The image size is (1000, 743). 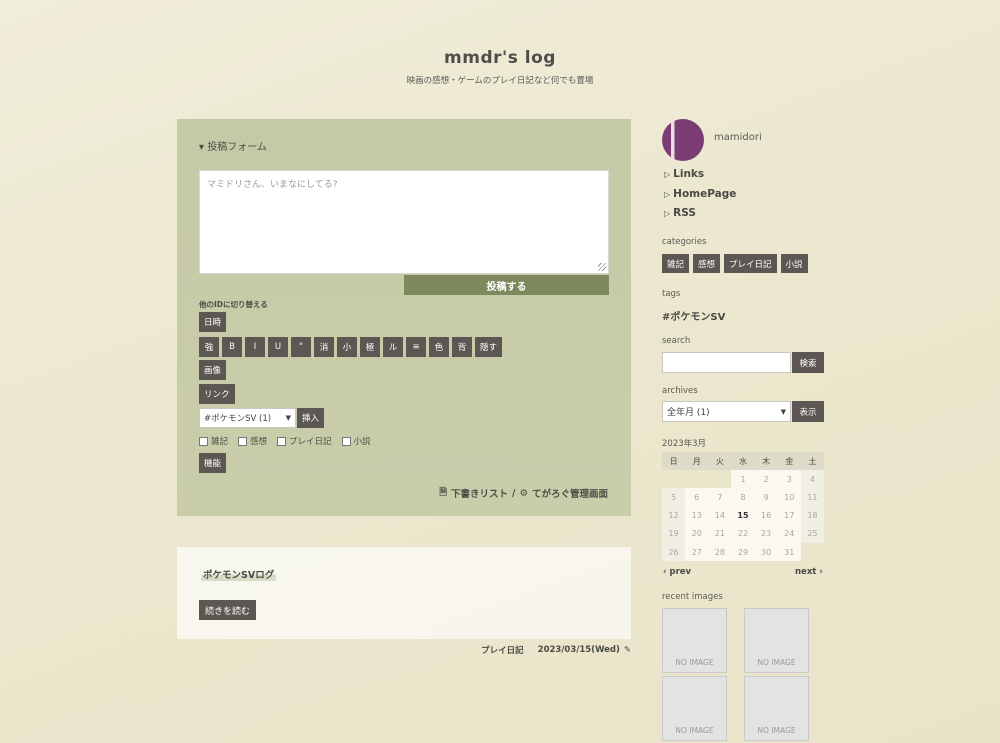 I want to click on category-checkbox-kansou: 感想, so click(x=252, y=441).